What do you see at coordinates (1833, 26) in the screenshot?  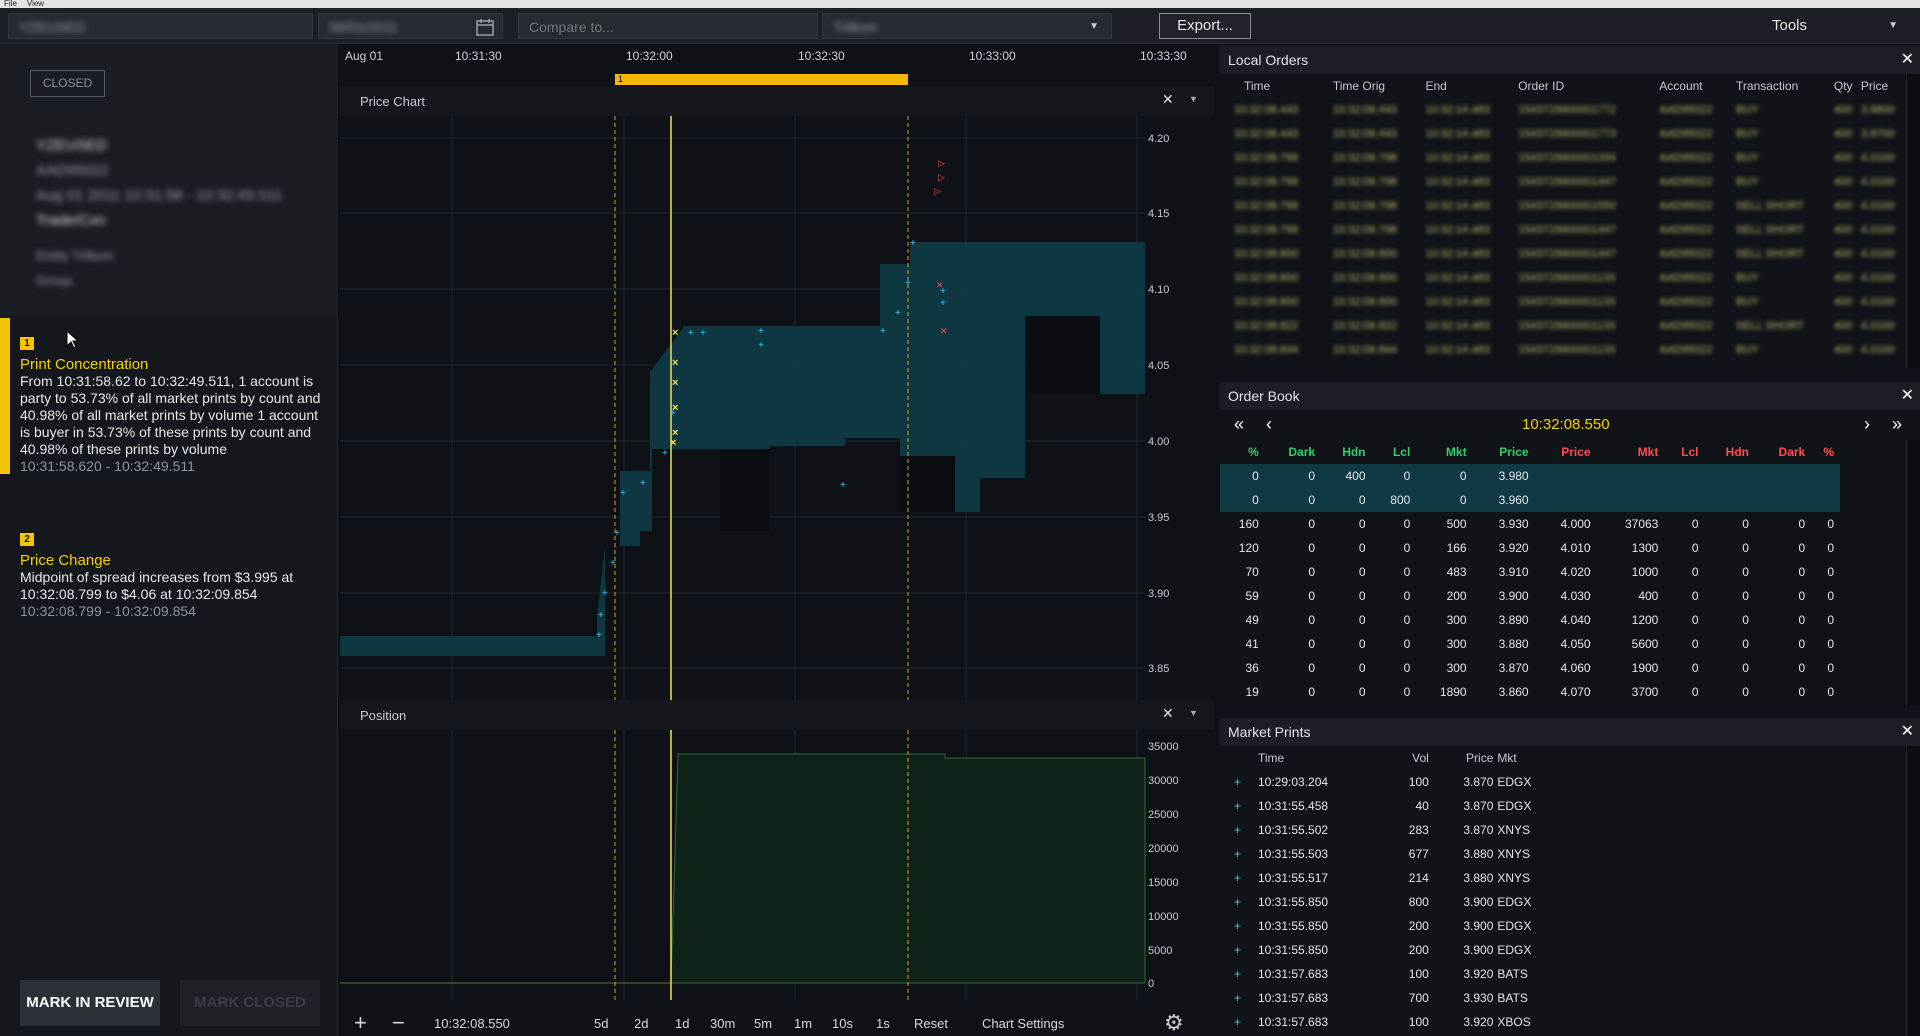 I see `tools-menu: Tools ▼` at bounding box center [1833, 26].